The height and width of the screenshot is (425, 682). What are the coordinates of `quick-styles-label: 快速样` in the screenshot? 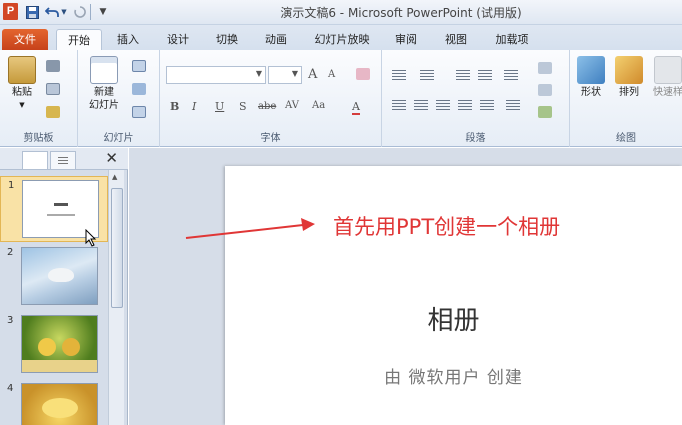 It's located at (667, 92).